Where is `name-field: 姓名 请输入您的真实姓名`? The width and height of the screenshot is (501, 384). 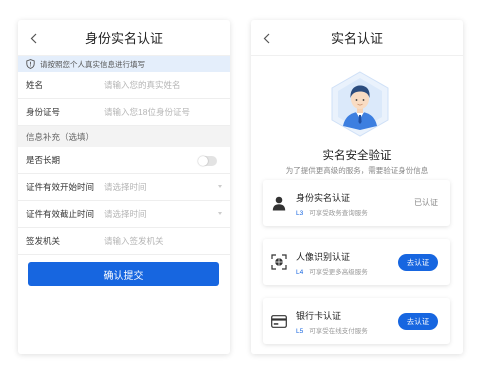 name-field: 姓名 请输入您的真实姓名 is located at coordinates (124, 85).